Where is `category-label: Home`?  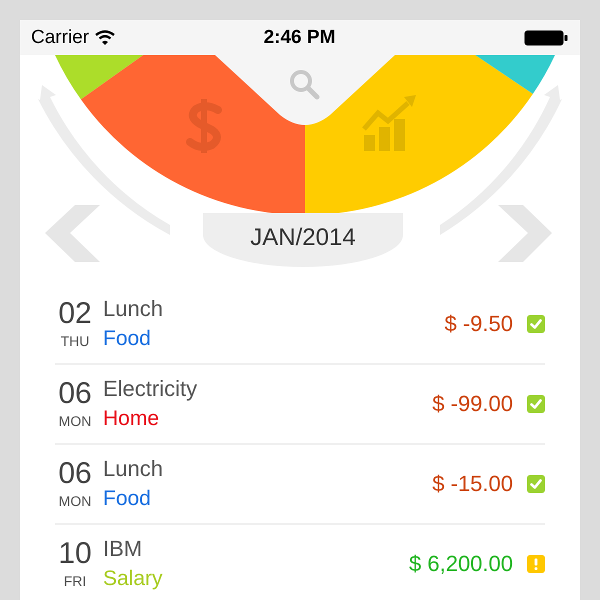 category-label: Home is located at coordinates (131, 419).